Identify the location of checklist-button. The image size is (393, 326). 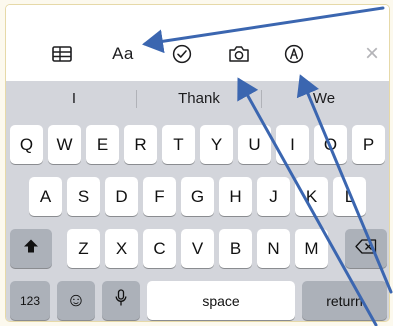
(182, 54).